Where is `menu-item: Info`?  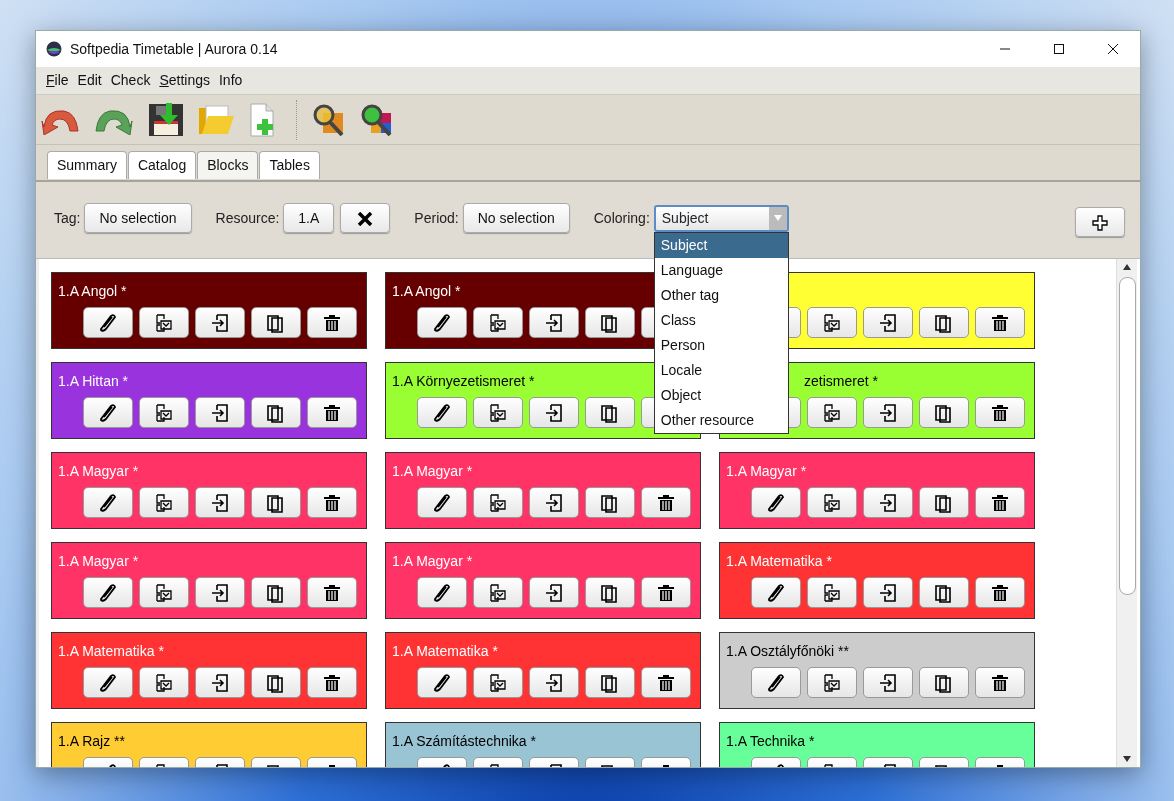 menu-item: Info is located at coordinates (231, 80).